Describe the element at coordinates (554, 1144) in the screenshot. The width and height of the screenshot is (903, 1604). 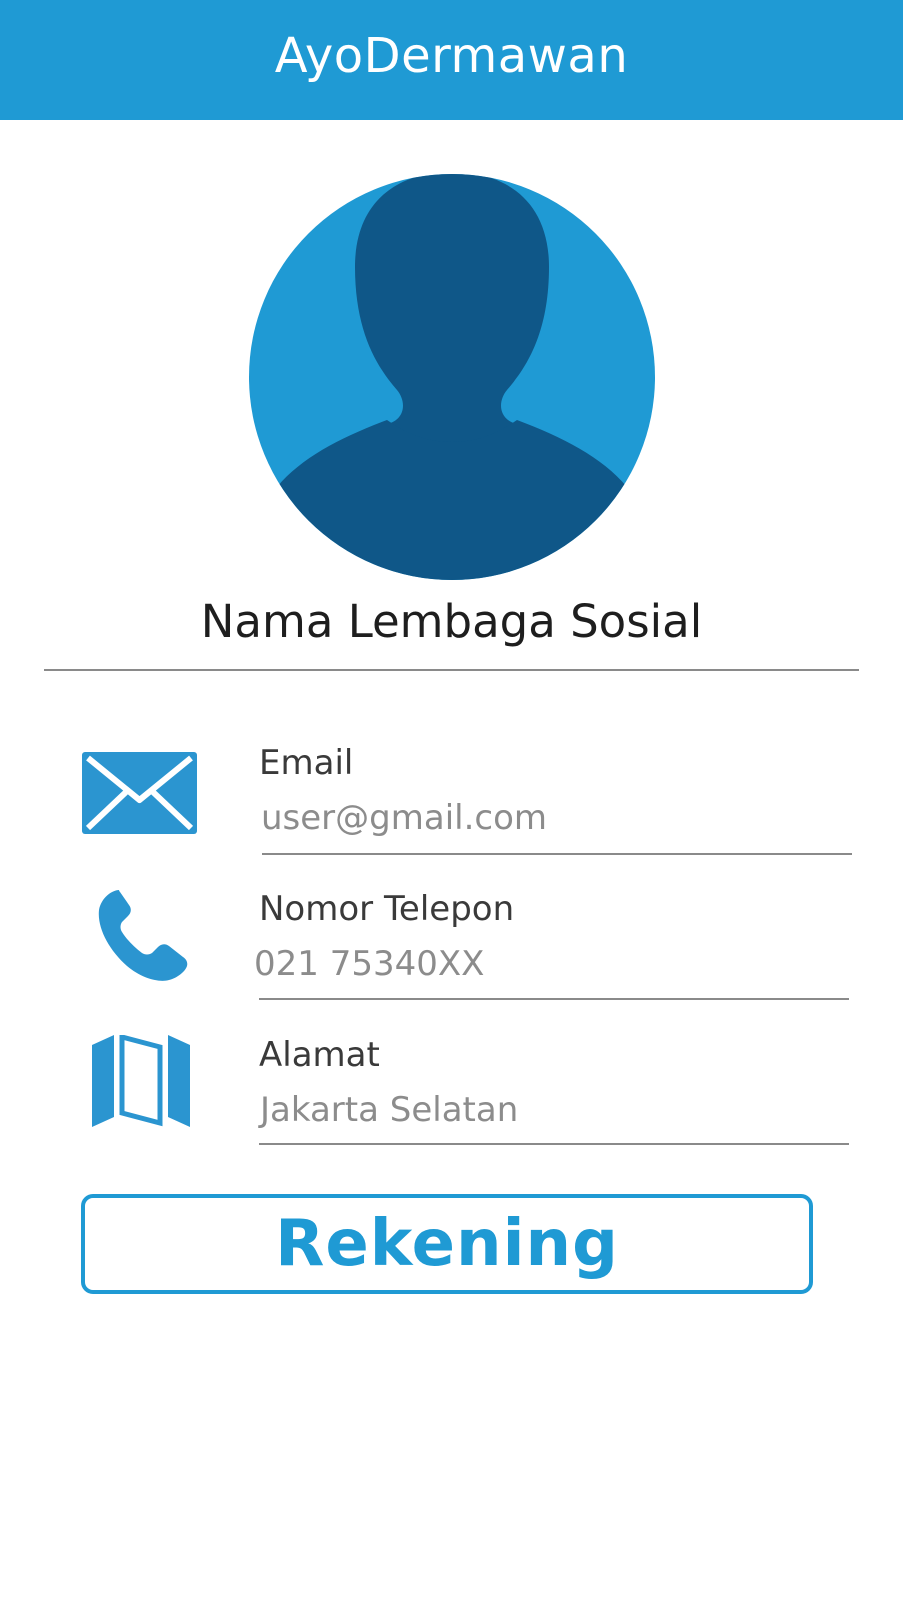
I see `address-underline` at that location.